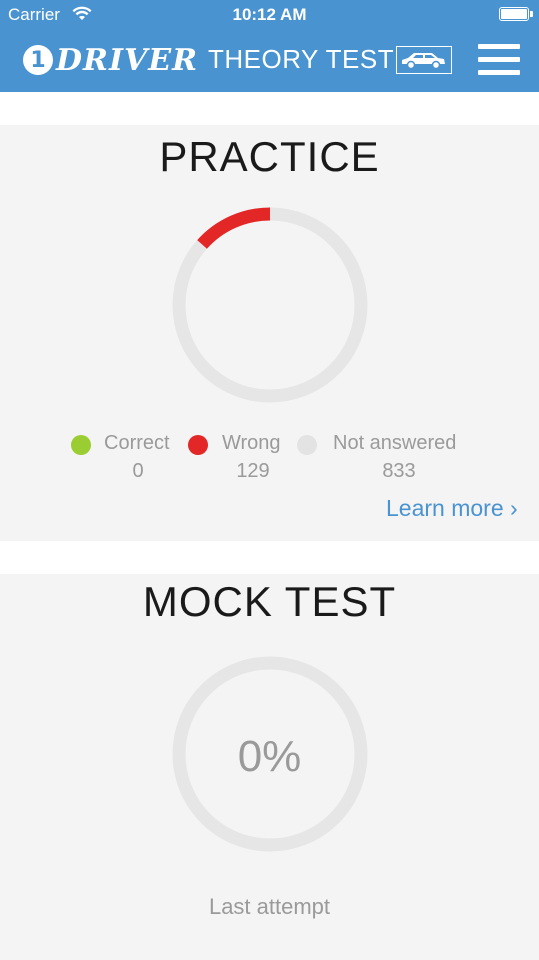 The image size is (539, 960). Describe the element at coordinates (251, 443) in the screenshot. I see `legend-wrong-label: Wrong` at that location.